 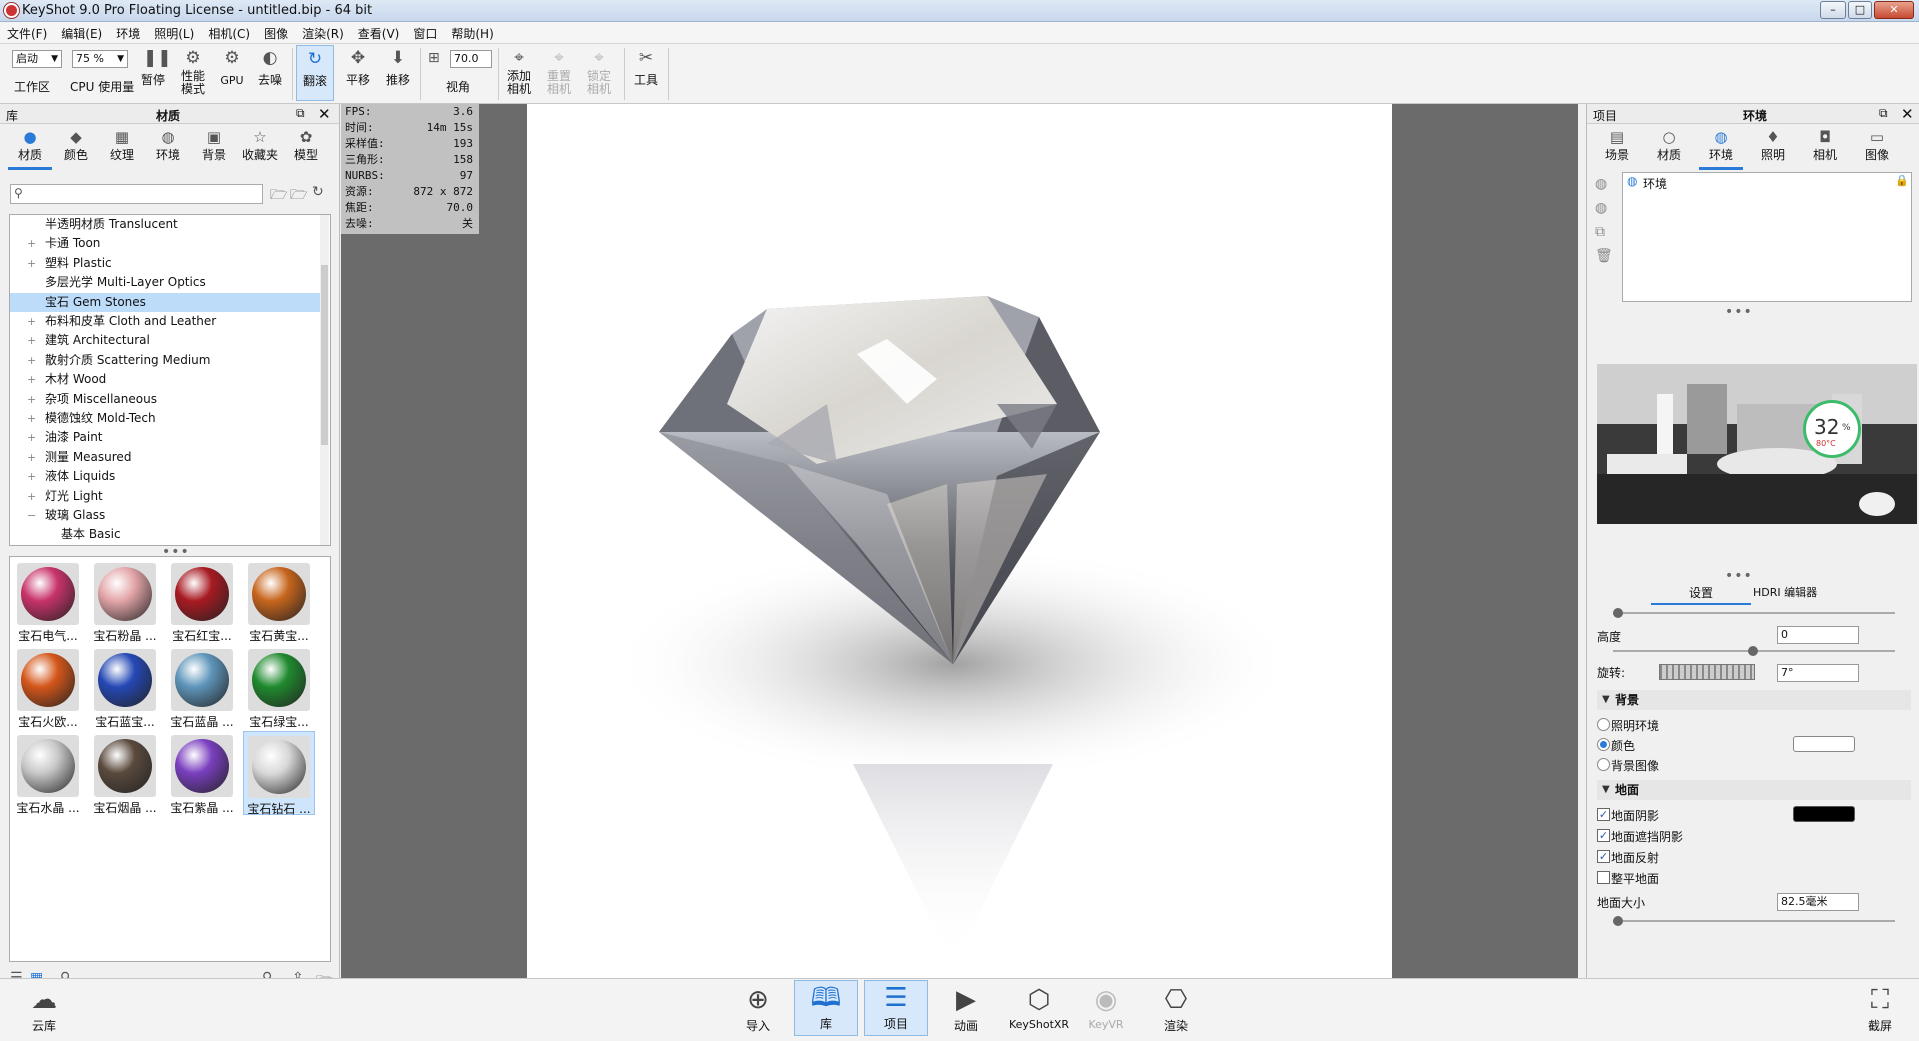 What do you see at coordinates (276, 33) in the screenshot?
I see `menu-image: 图像` at bounding box center [276, 33].